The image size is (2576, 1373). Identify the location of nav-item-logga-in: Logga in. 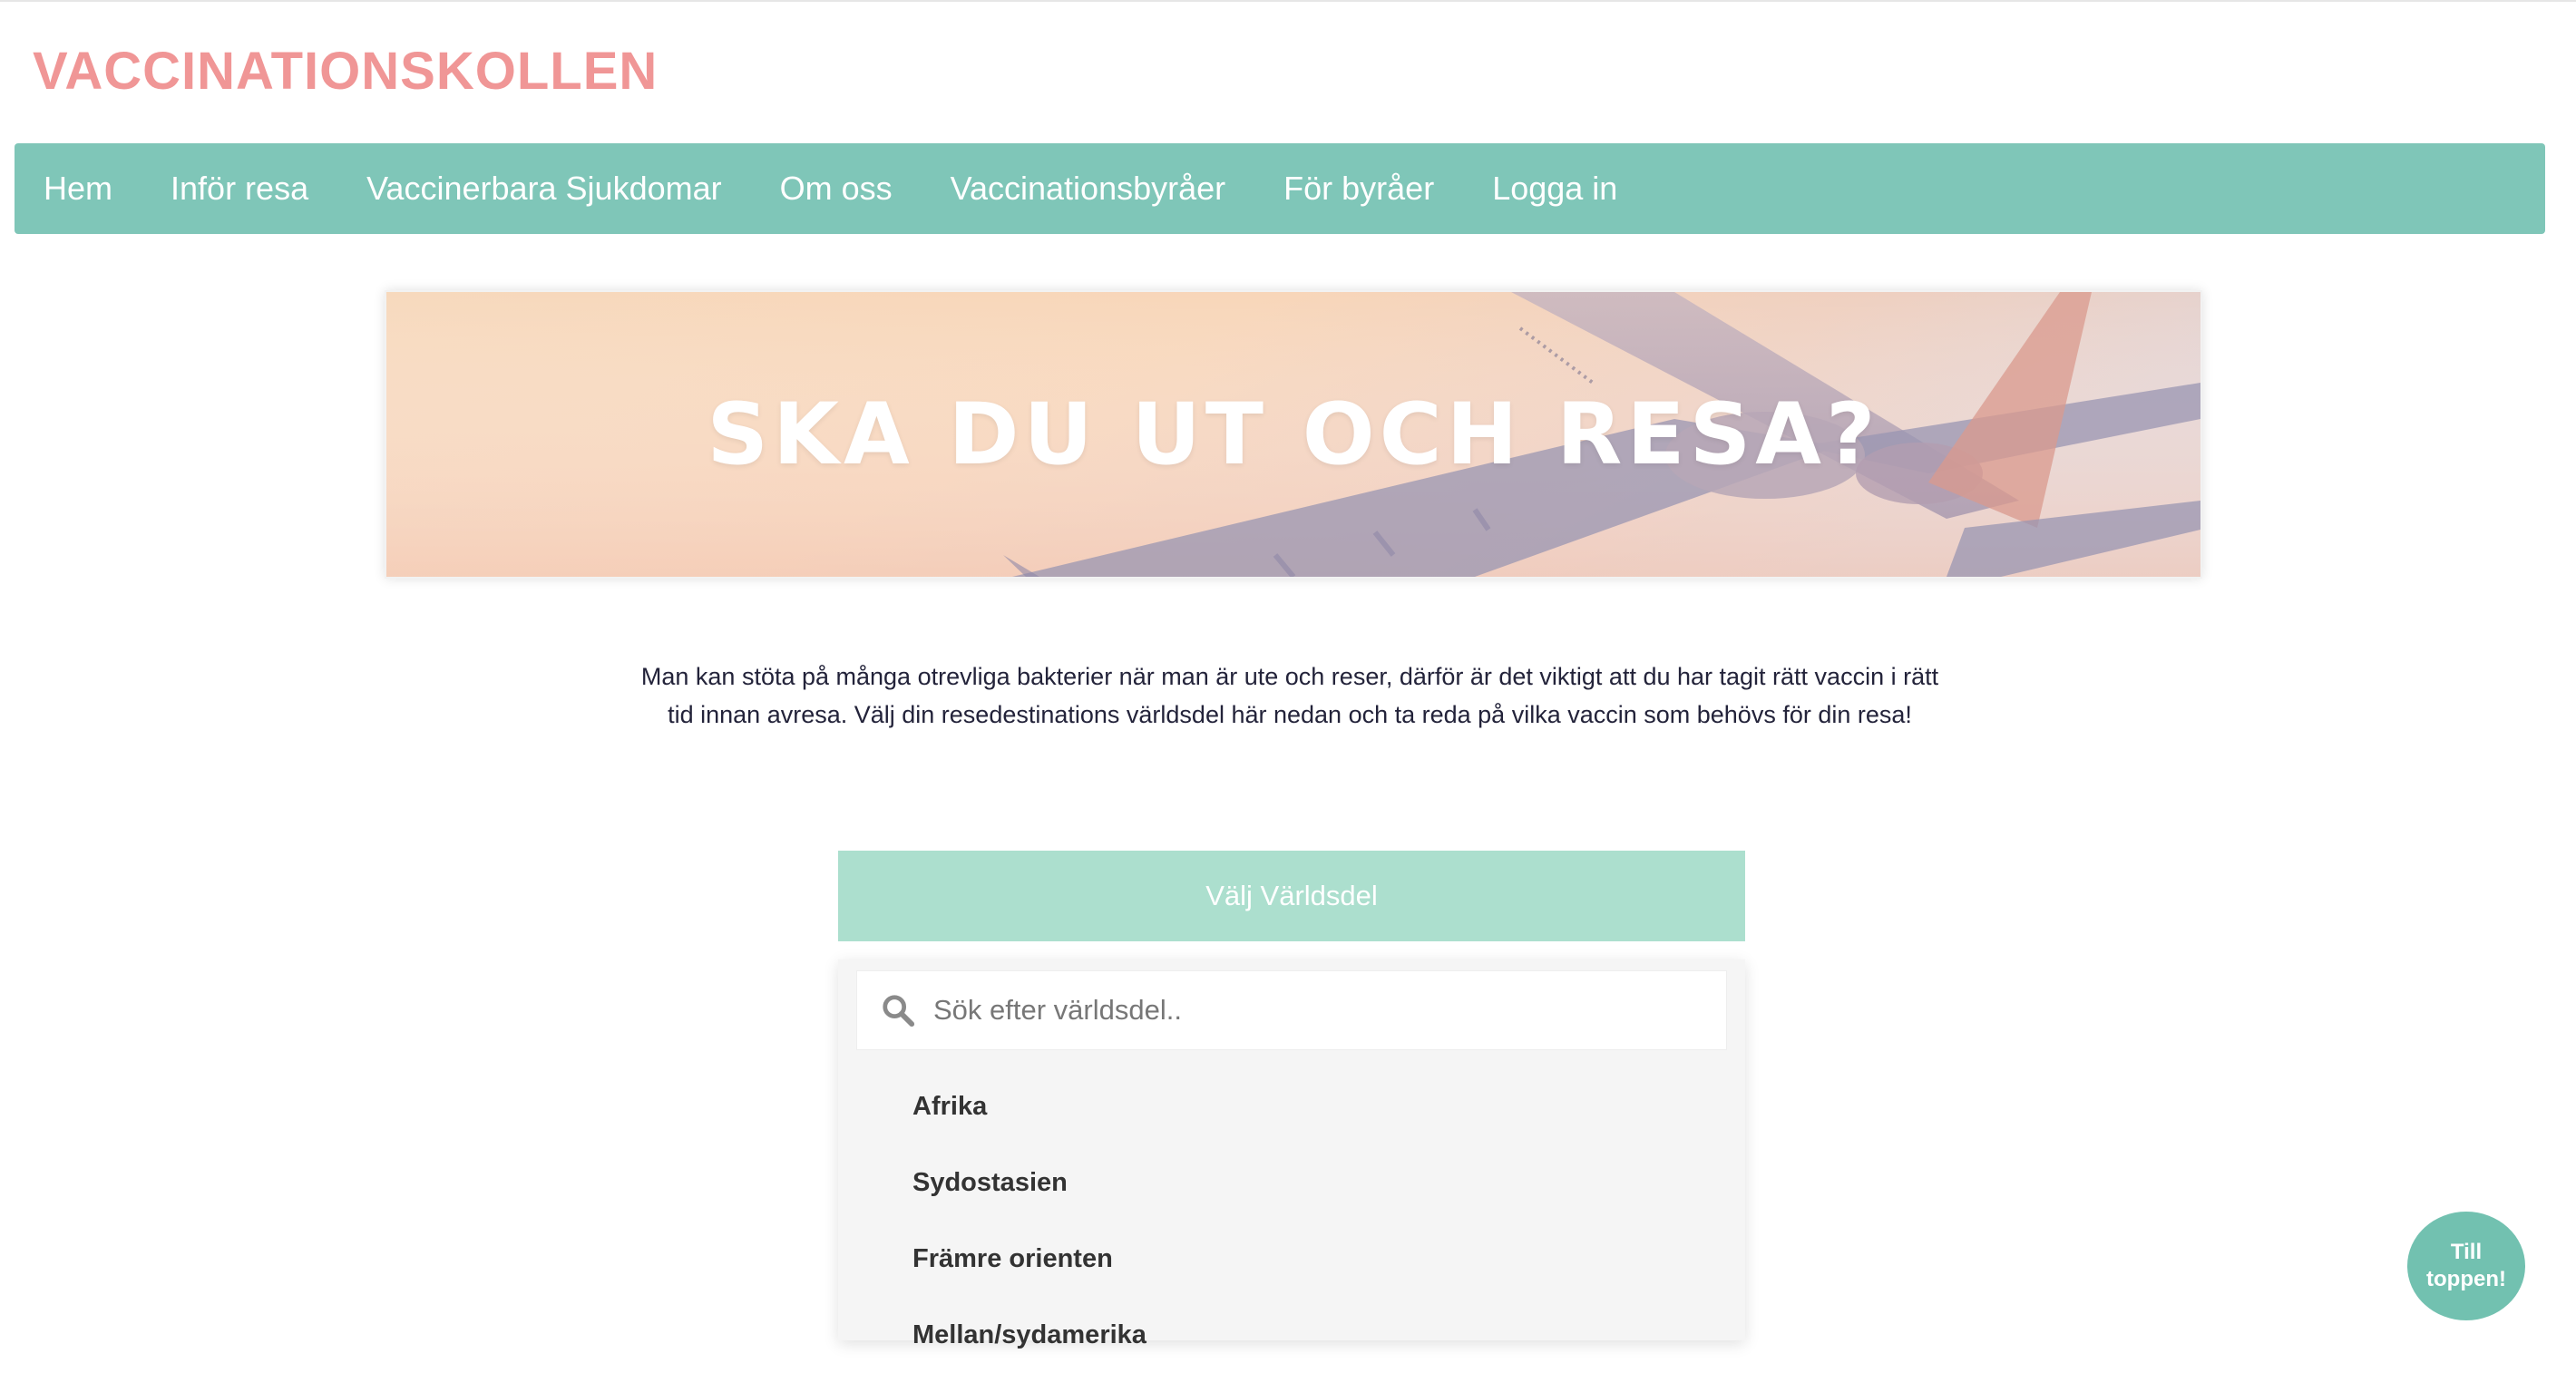
(1554, 189).